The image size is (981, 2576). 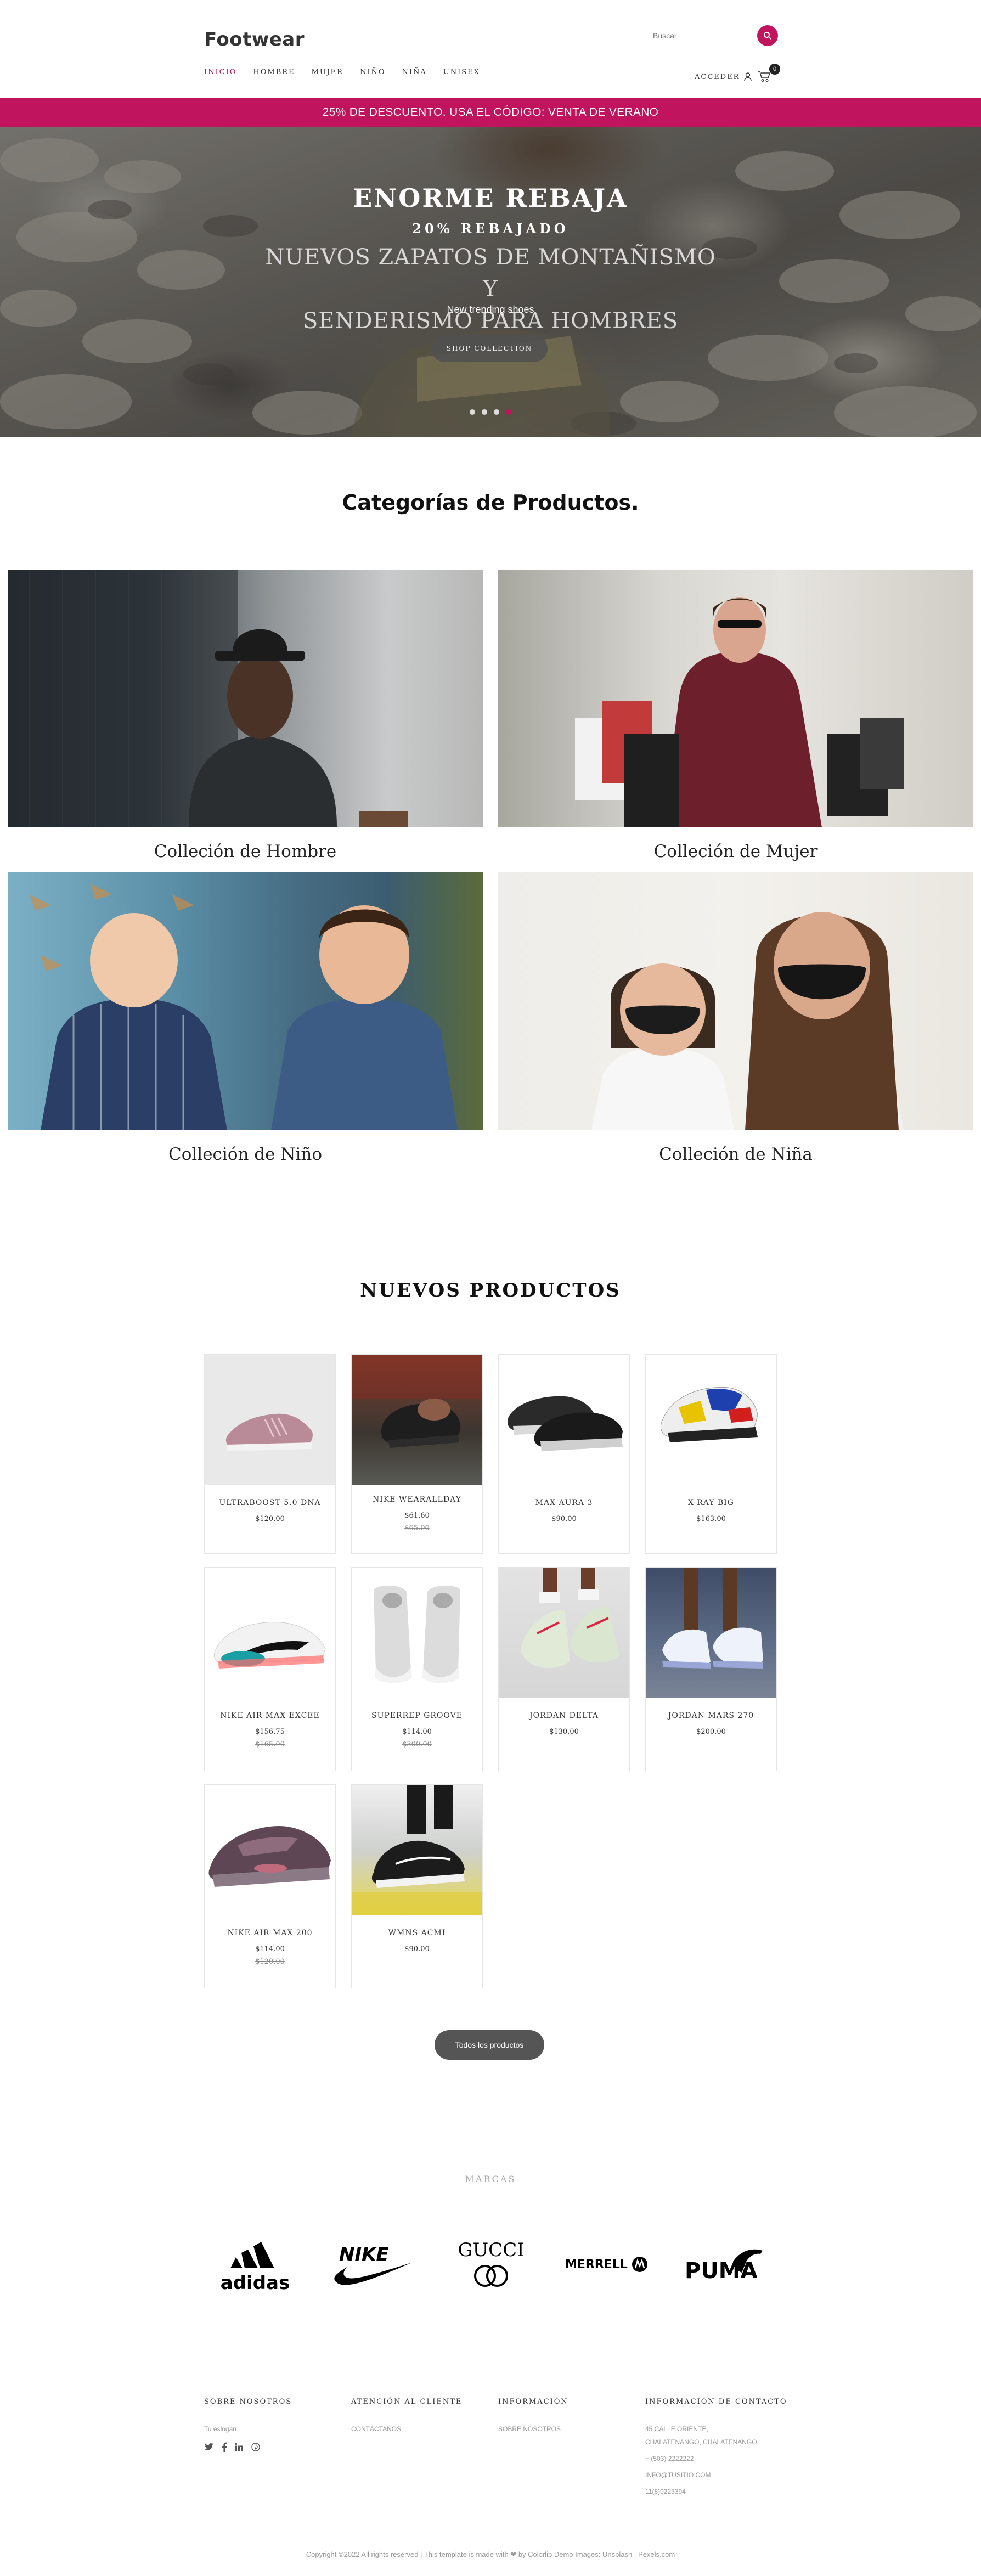 What do you see at coordinates (373, 72) in the screenshot?
I see `nav-item-nino: NIÑO` at bounding box center [373, 72].